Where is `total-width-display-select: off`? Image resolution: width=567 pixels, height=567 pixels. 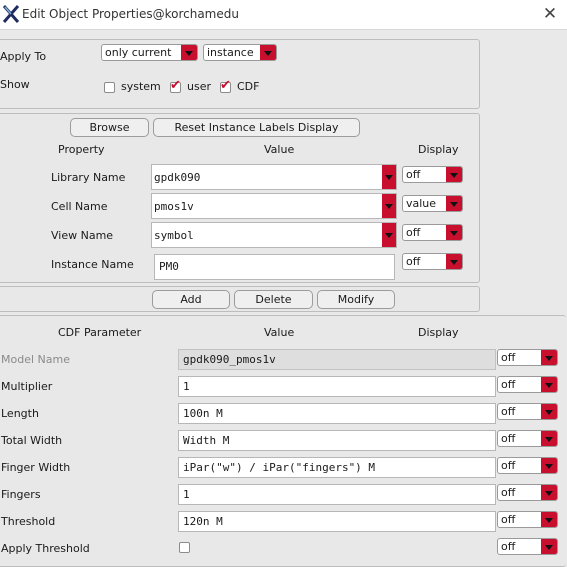 total-width-display-select: off is located at coordinates (527, 438).